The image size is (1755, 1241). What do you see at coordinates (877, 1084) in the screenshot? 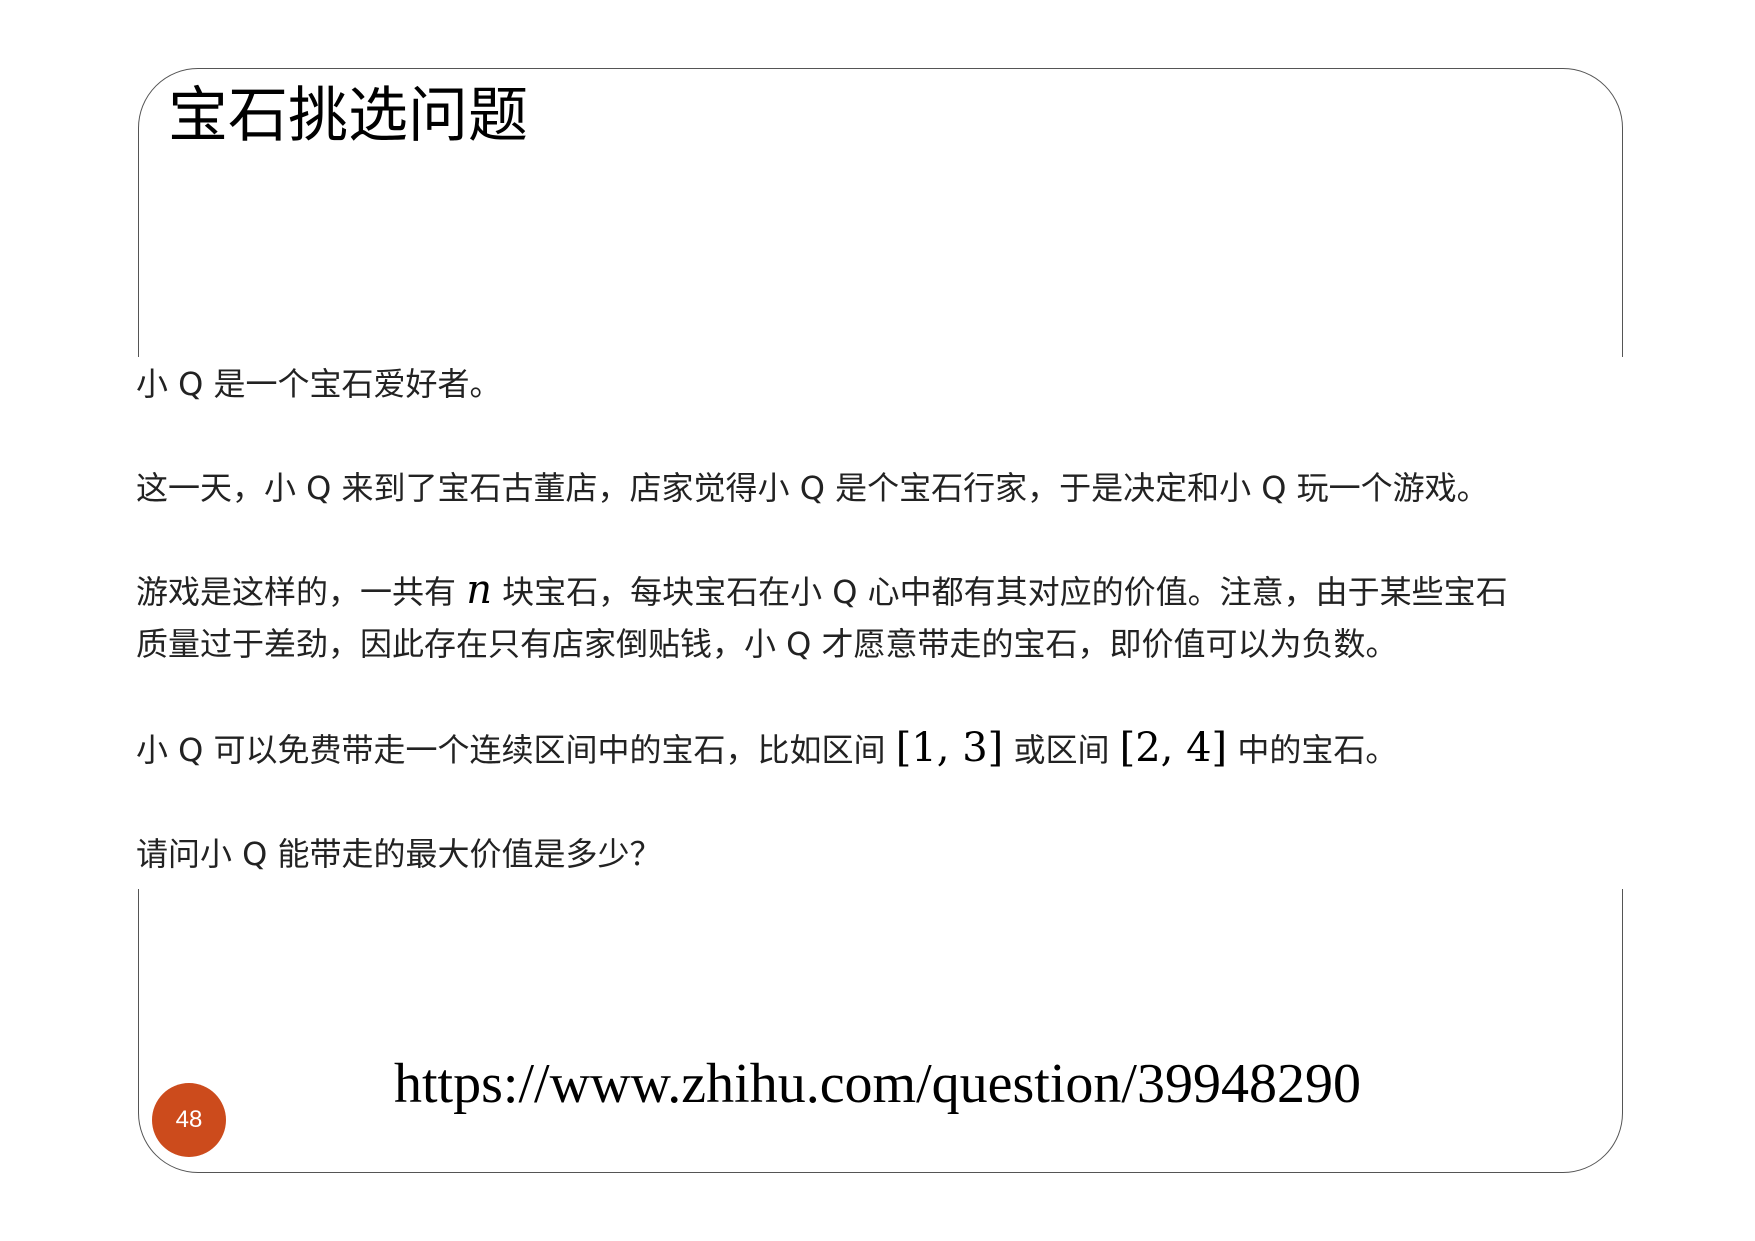
I see `source-url: https://www.zhihu.com/question/39948290` at bounding box center [877, 1084].